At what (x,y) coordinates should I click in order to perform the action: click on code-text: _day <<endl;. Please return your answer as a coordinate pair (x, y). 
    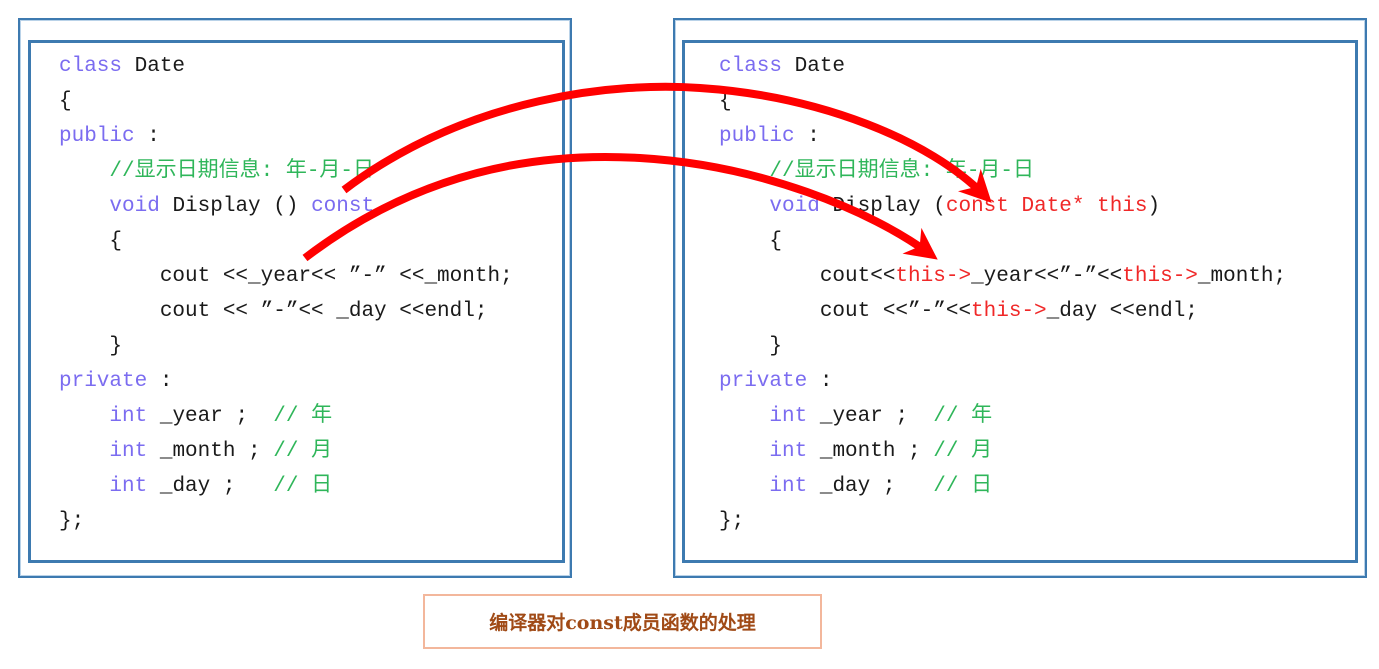
    Looking at the image, I should click on (1122, 311).